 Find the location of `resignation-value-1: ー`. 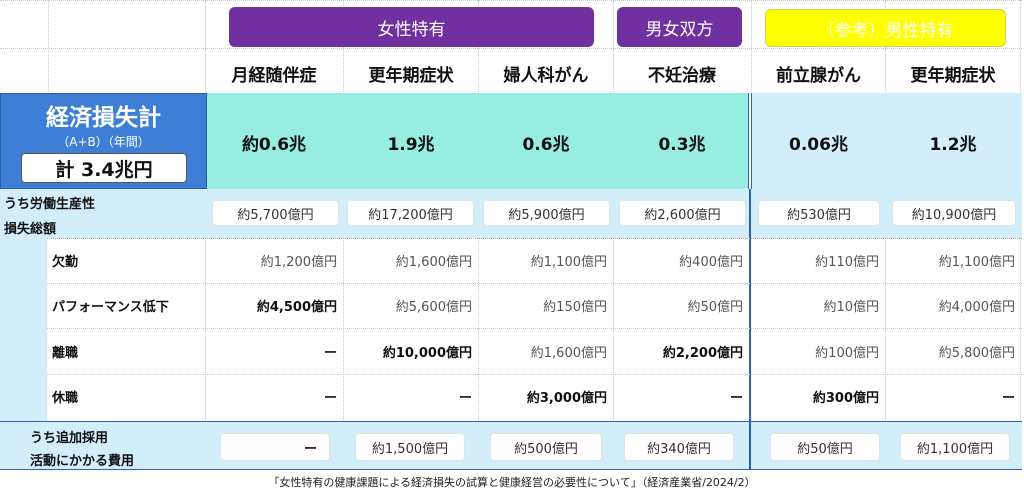

resignation-value-1: ー is located at coordinates (330, 353).